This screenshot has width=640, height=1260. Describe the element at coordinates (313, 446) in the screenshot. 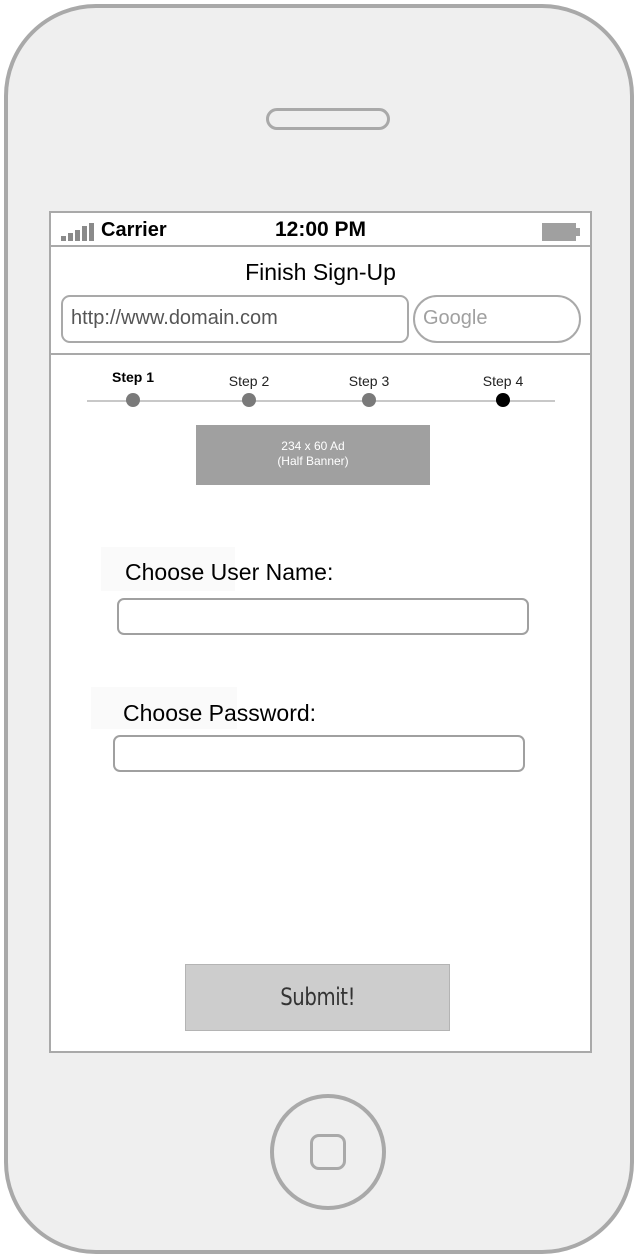

I see `ad-size-text: 234 x 60 Ad` at that location.